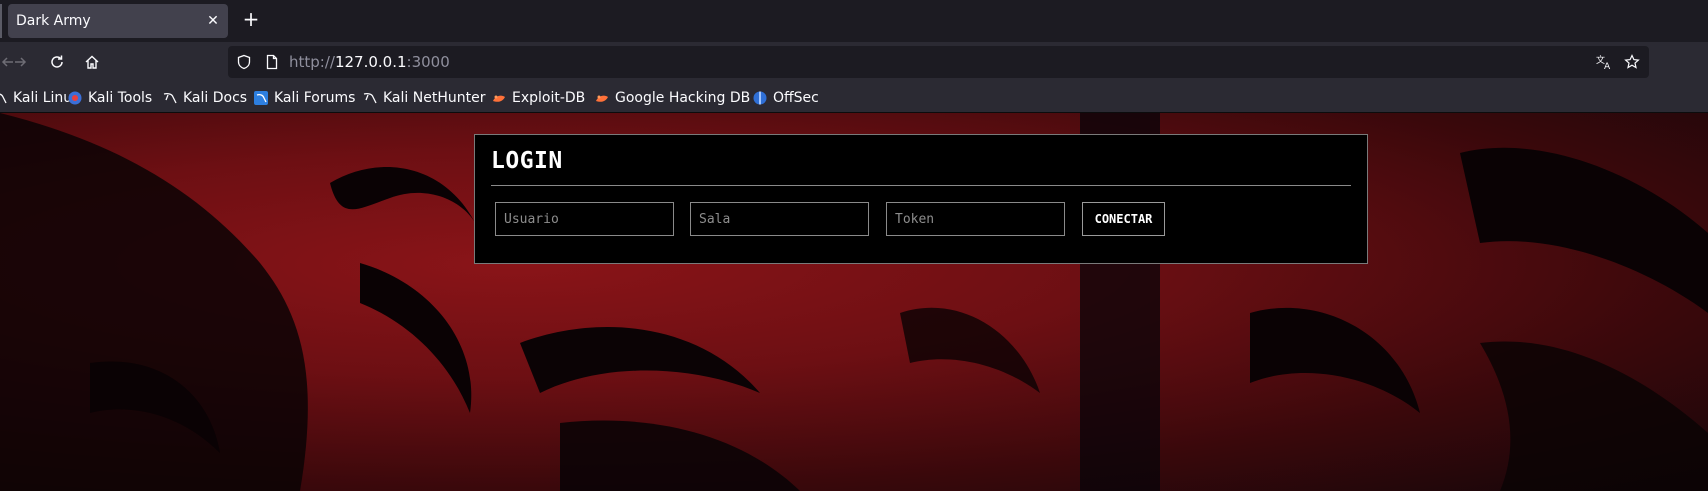 The image size is (1708, 491). I want to click on bookmark-kali-nethunter: Kali NetHunter, so click(423, 98).